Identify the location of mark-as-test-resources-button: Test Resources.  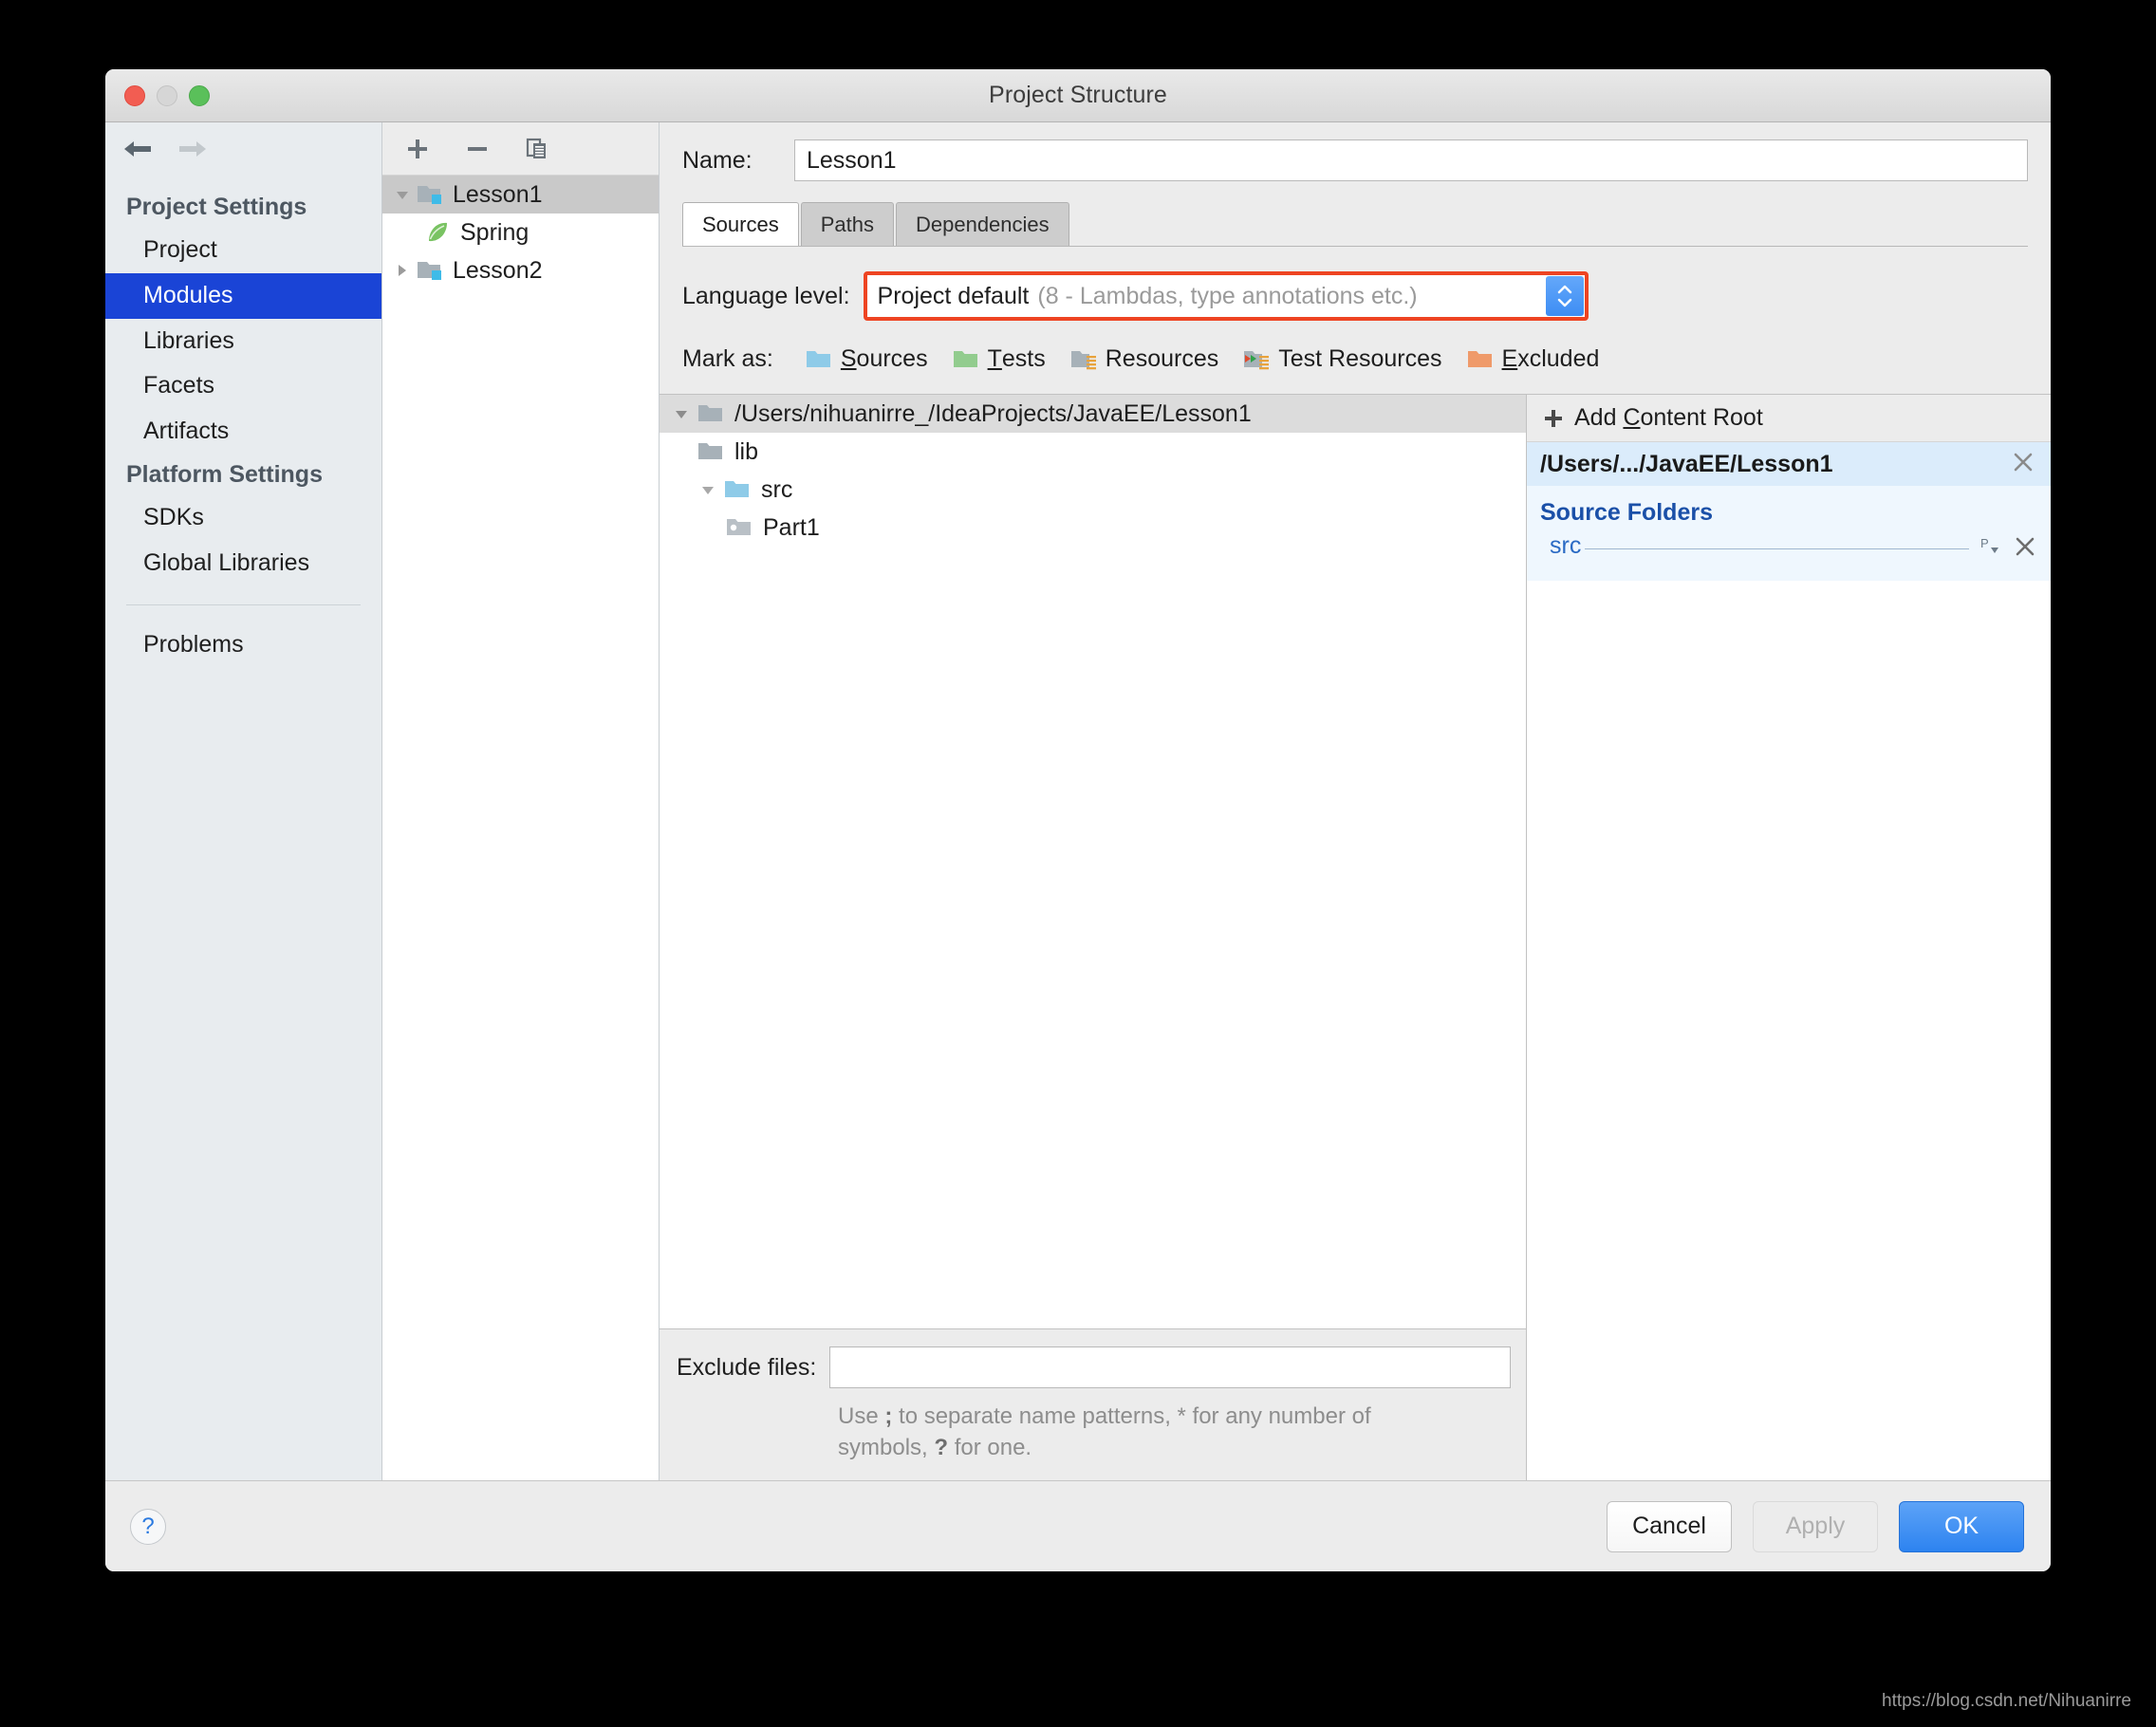
(1342, 359).